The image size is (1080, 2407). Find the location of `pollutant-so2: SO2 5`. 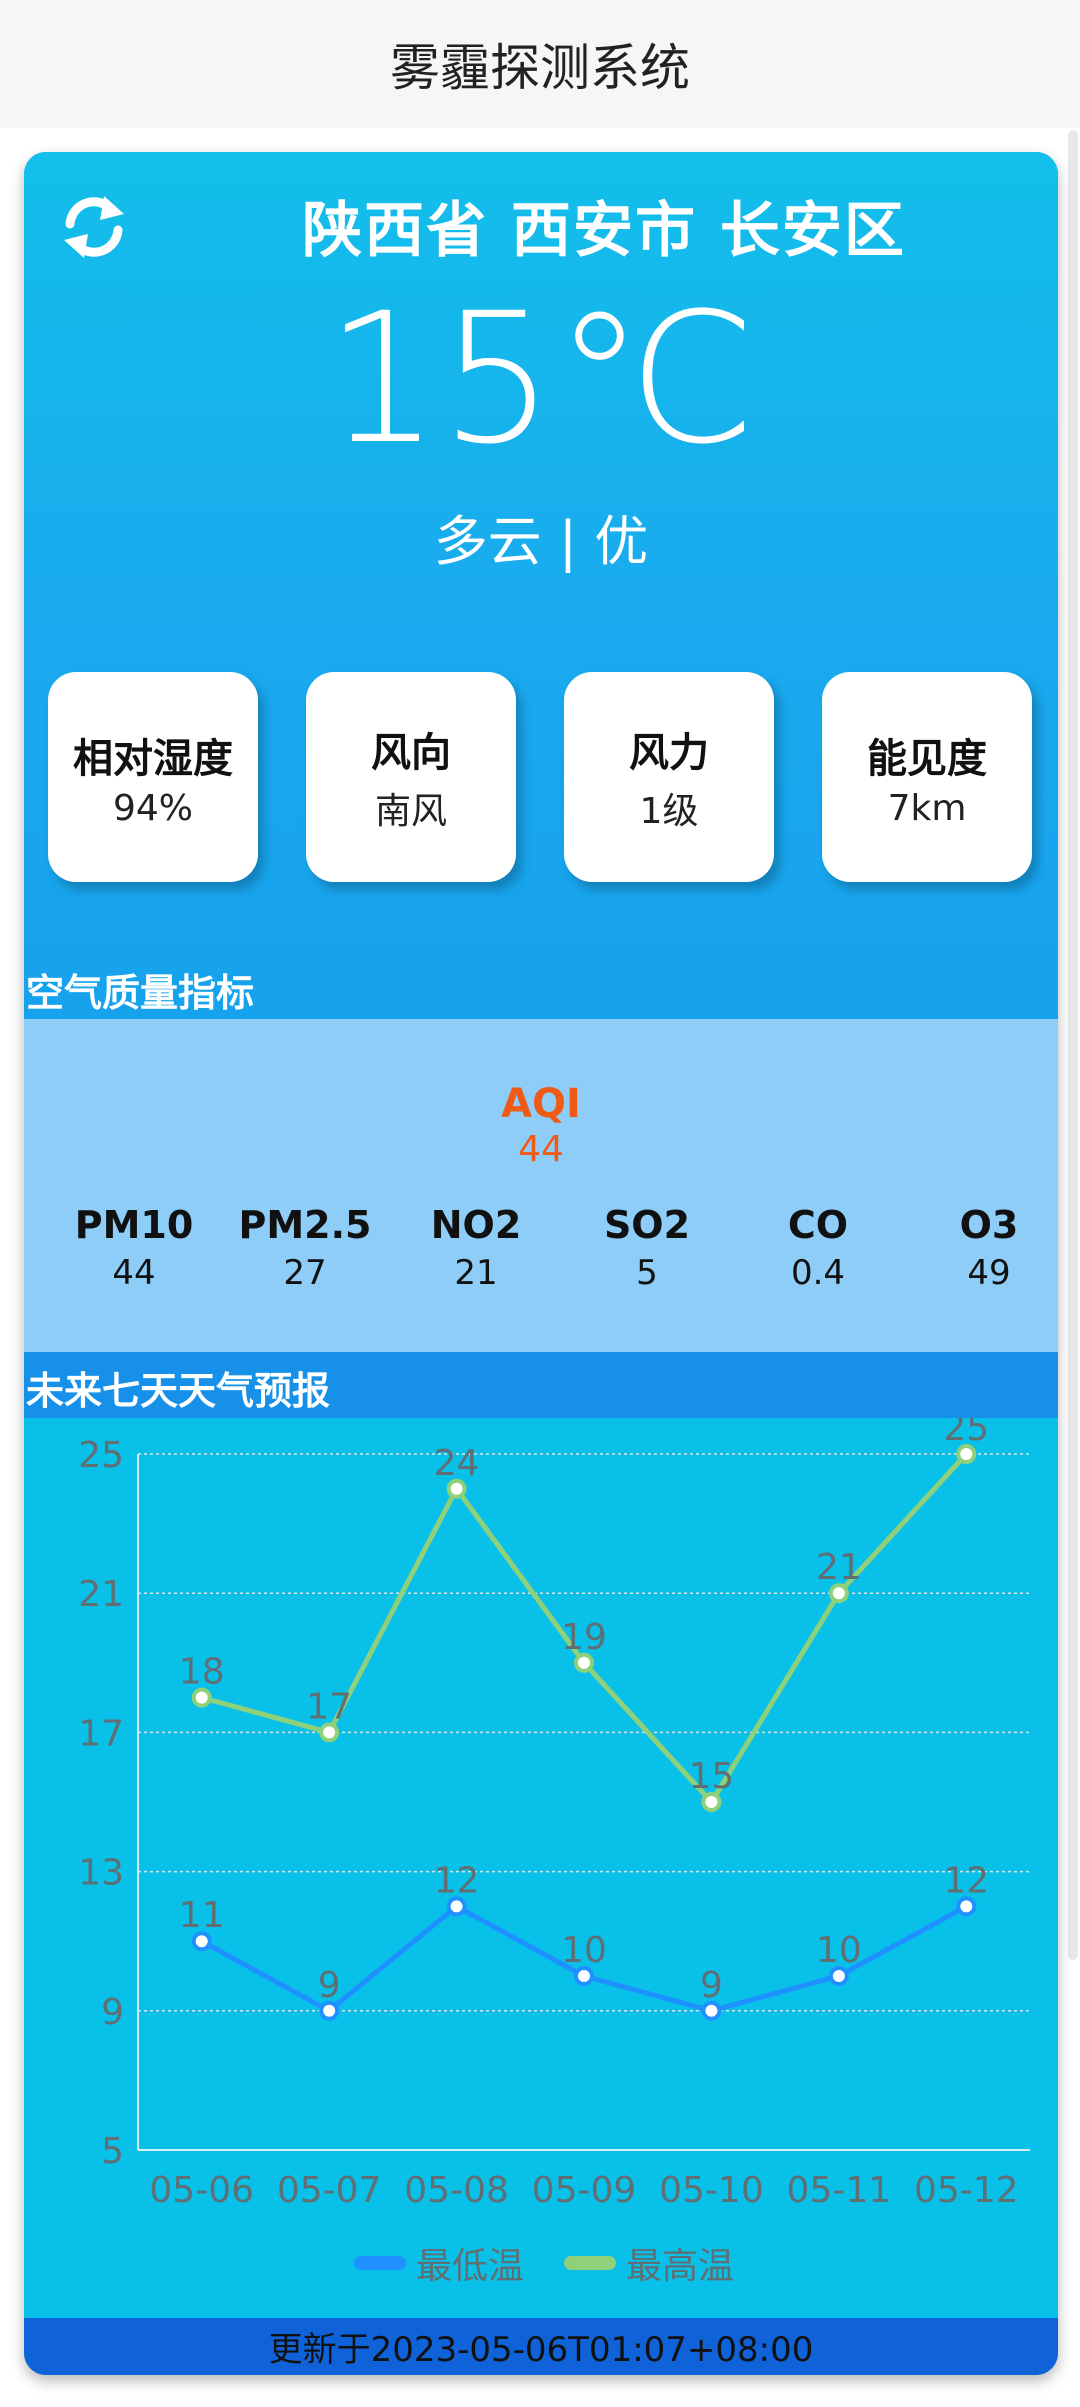

pollutant-so2: SO2 5 is located at coordinates (647, 1248).